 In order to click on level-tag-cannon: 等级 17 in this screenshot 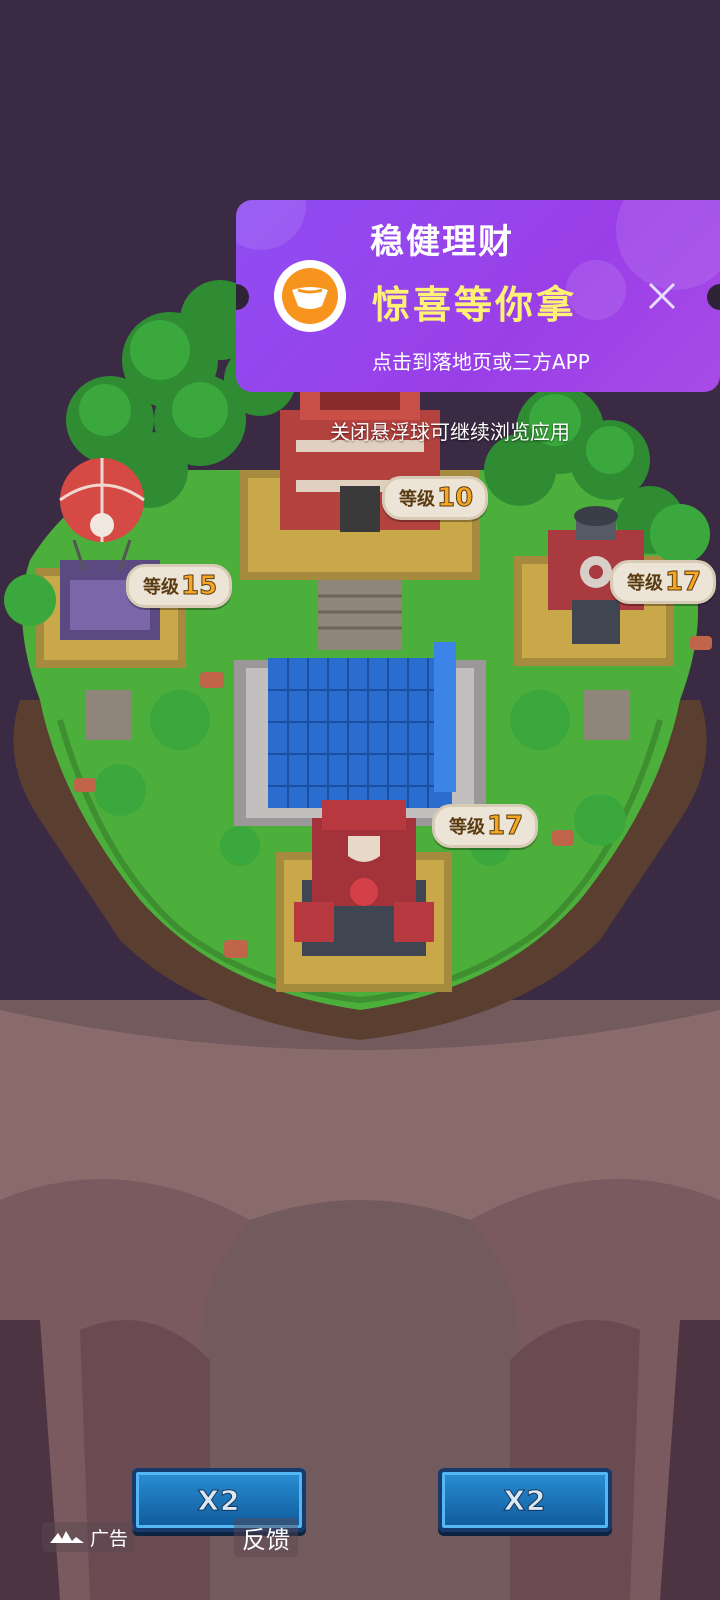, I will do `click(485, 826)`.